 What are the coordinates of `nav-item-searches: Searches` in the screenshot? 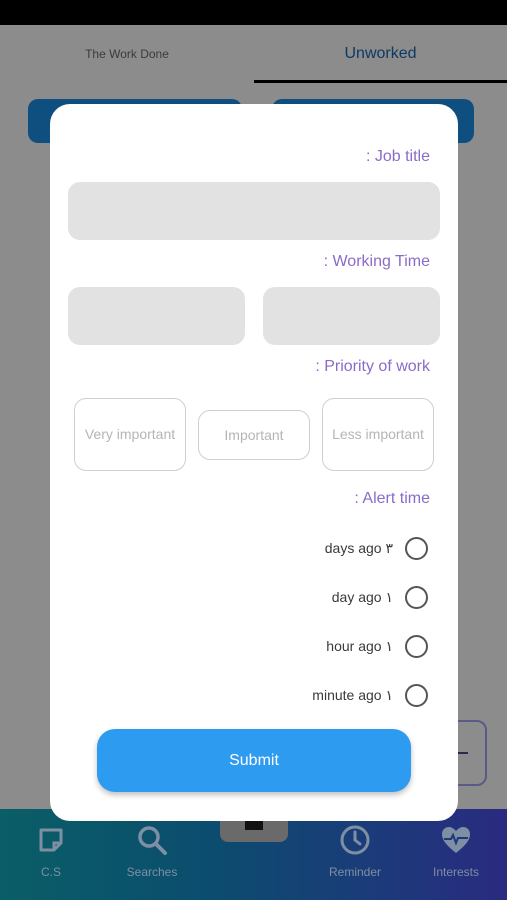 It's located at (152, 854).